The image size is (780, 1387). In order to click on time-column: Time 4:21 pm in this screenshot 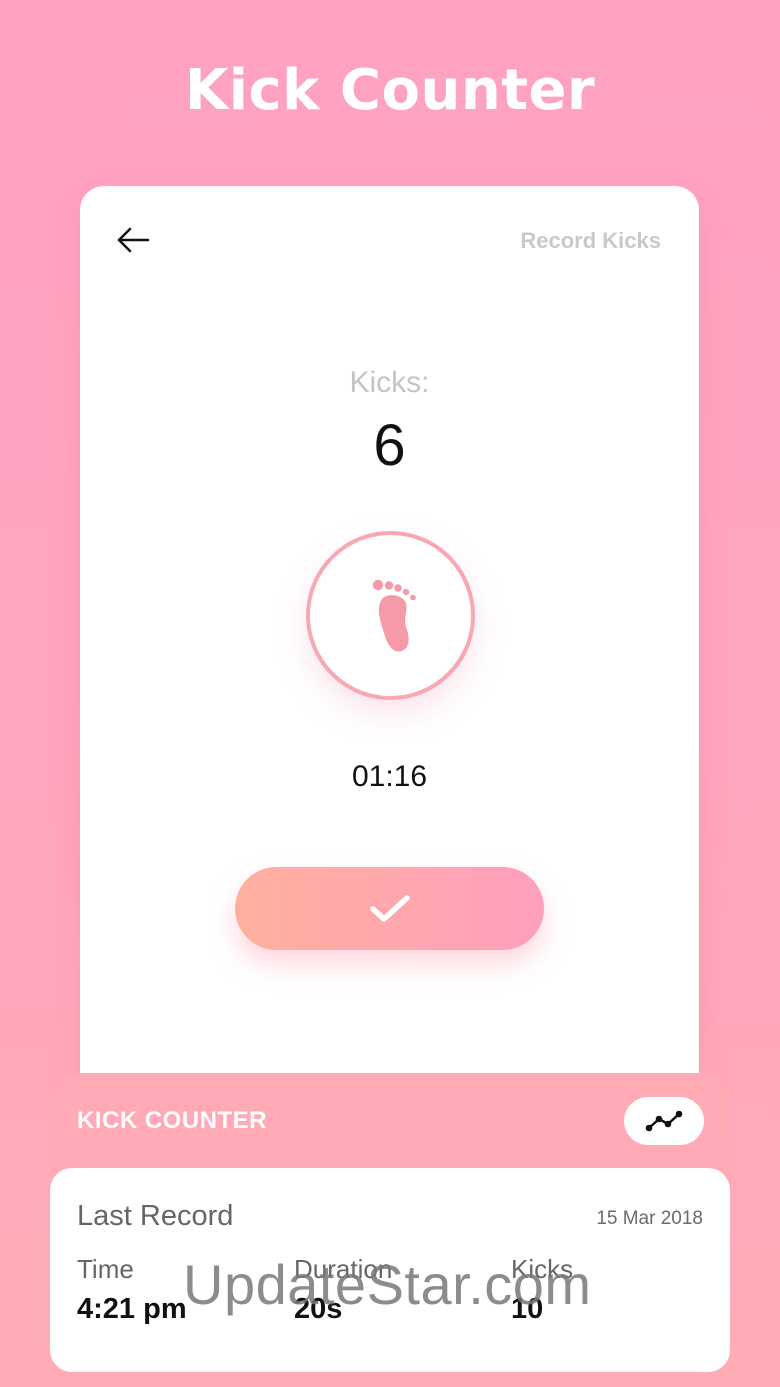, I will do `click(132, 1290)`.